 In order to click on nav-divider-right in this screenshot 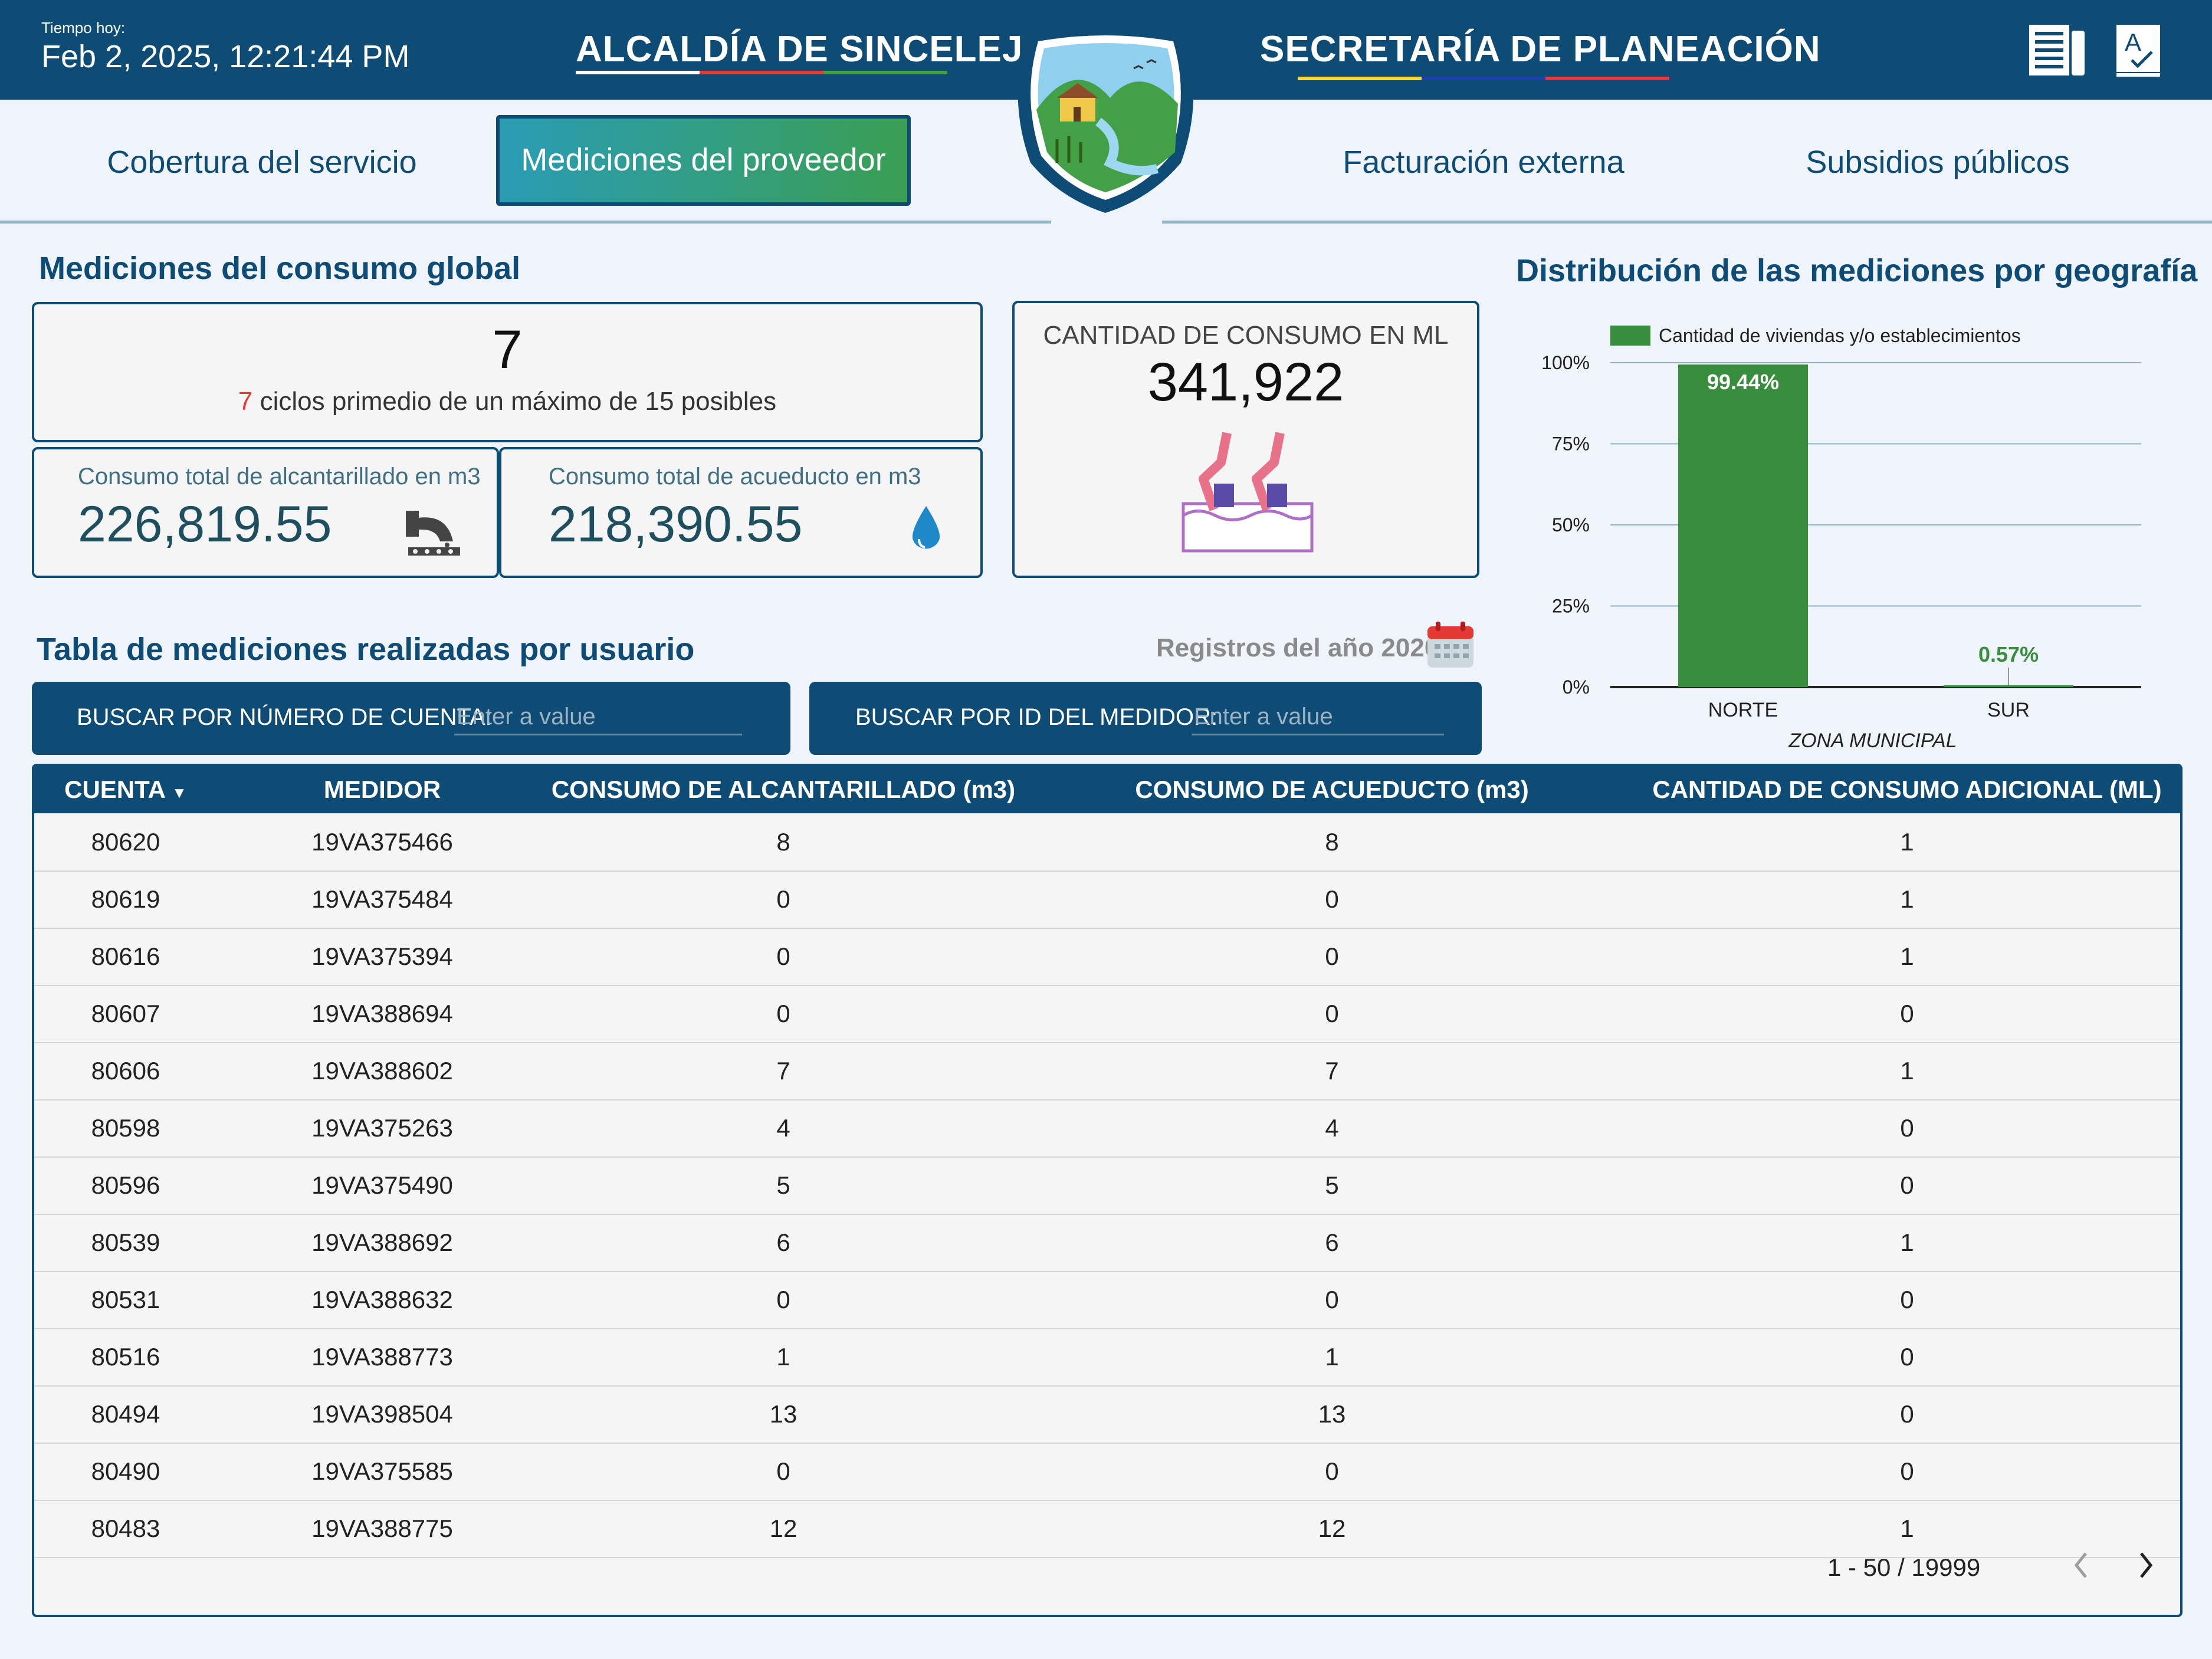, I will do `click(1687, 223)`.